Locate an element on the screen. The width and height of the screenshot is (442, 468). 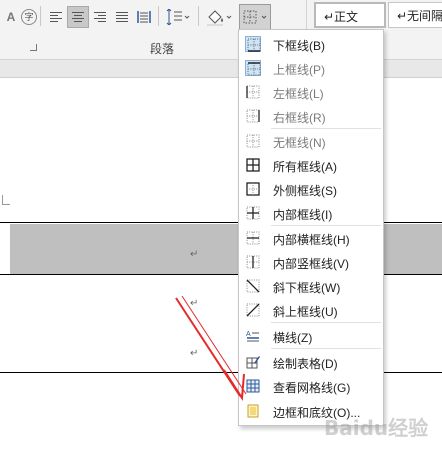
menu-item-label: 上框线(P) is located at coordinates (299, 70).